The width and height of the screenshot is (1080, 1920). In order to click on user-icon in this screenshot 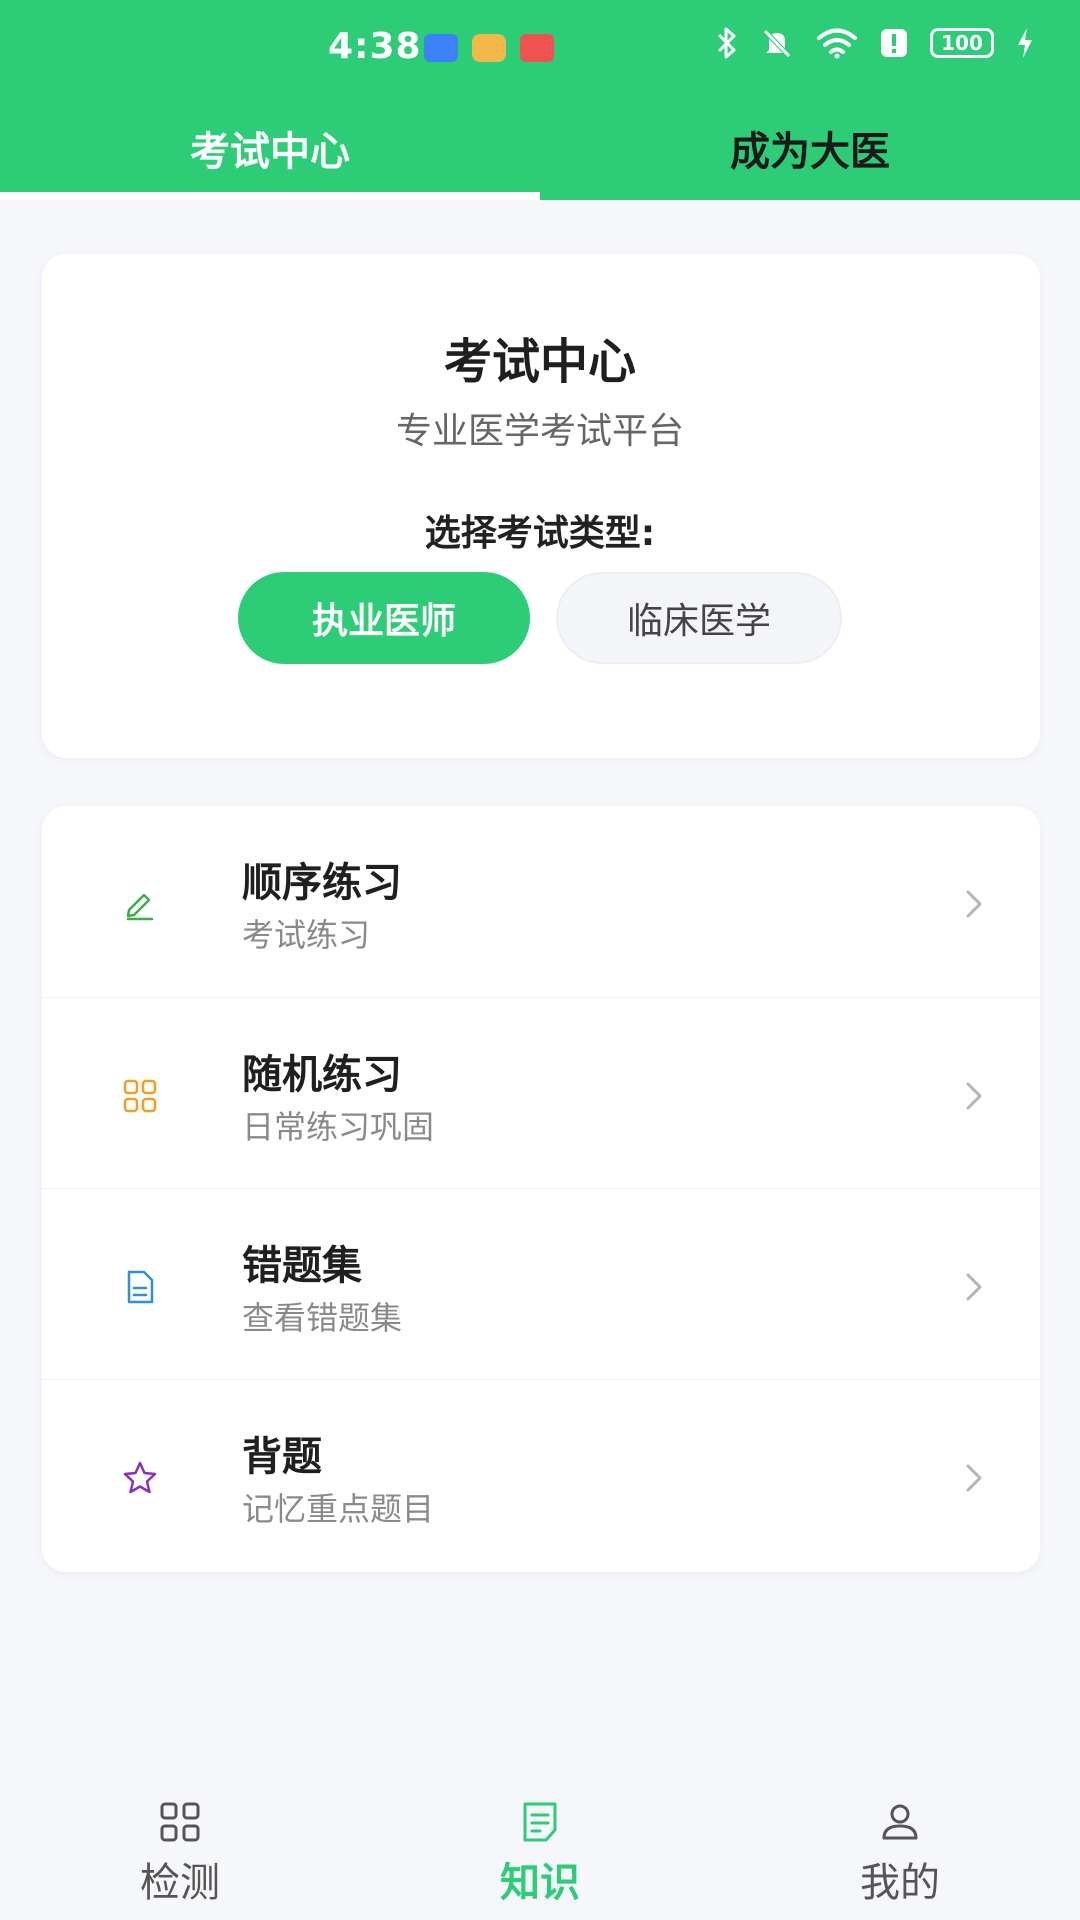, I will do `click(900, 1822)`.